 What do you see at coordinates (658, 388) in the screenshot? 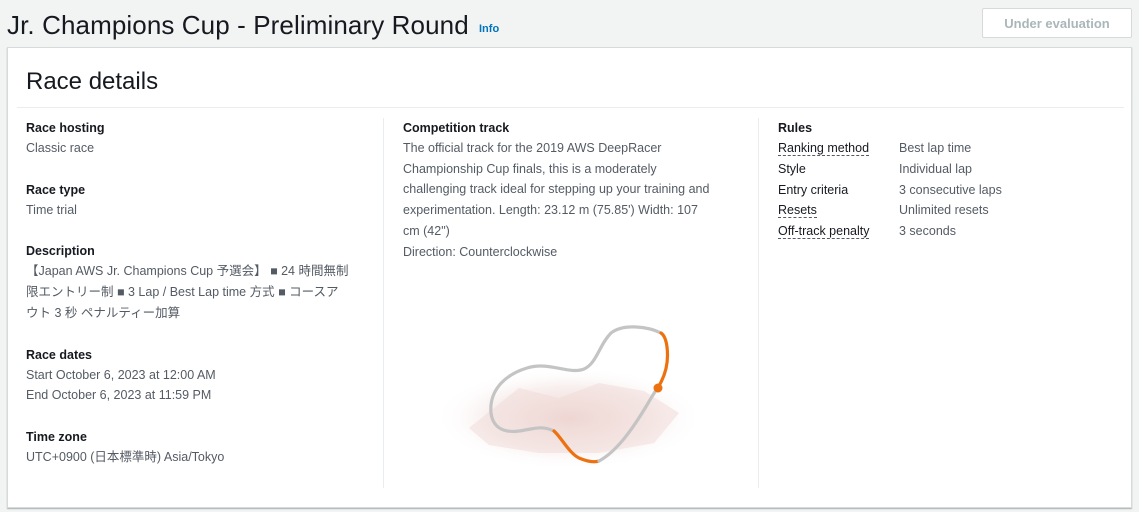
I see `track-start-marker` at bounding box center [658, 388].